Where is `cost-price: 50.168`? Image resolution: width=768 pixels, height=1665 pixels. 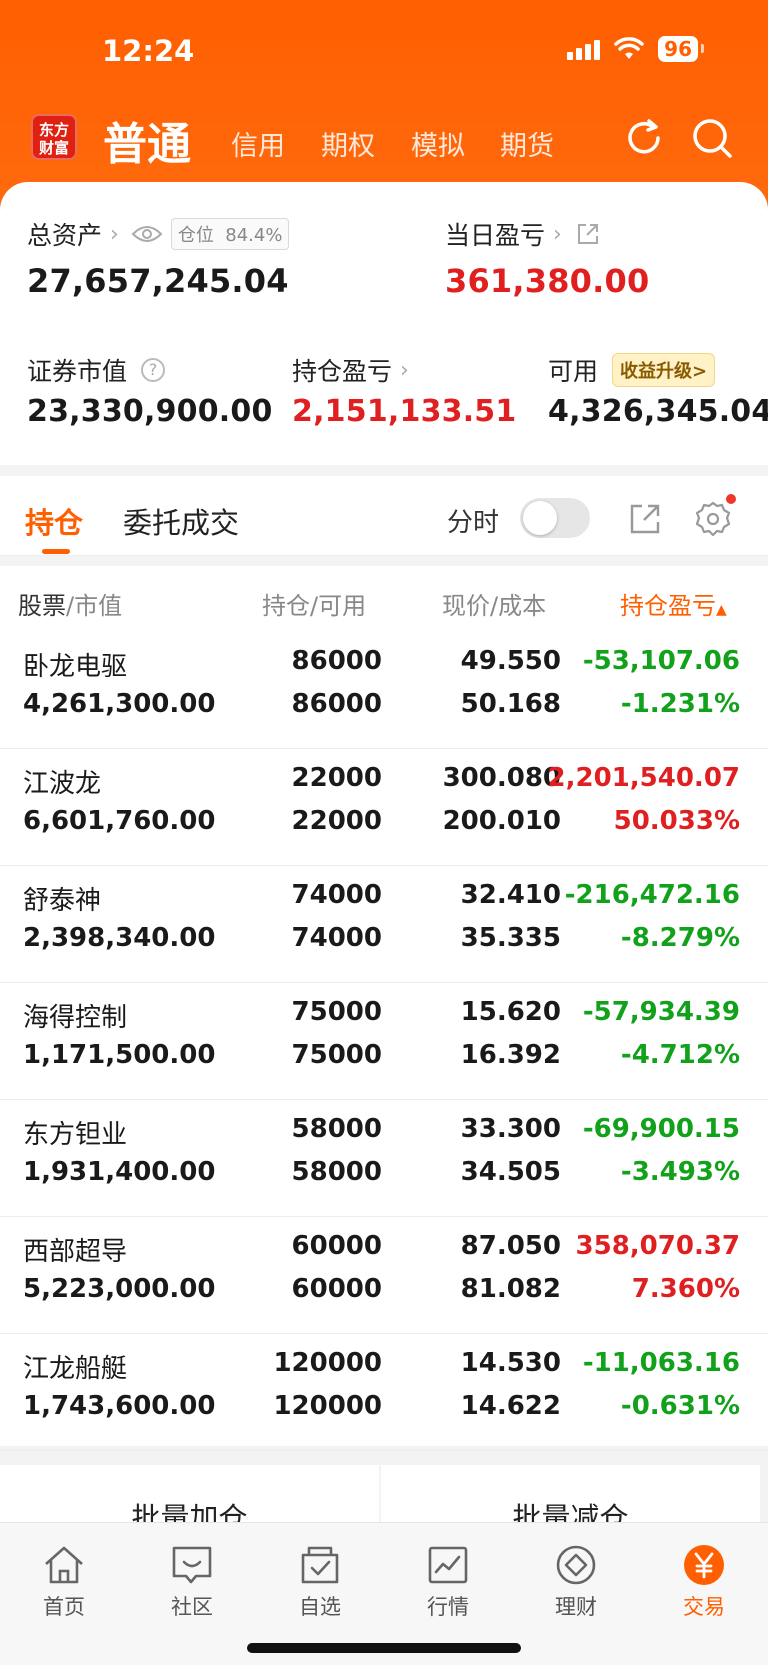 cost-price: 50.168 is located at coordinates (510, 704).